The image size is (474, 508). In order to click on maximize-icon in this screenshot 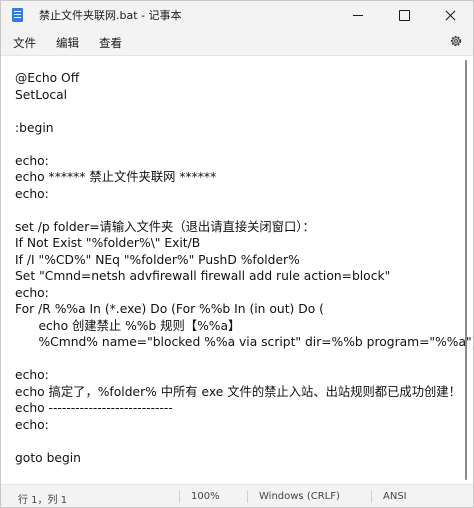, I will do `click(404, 15)`.